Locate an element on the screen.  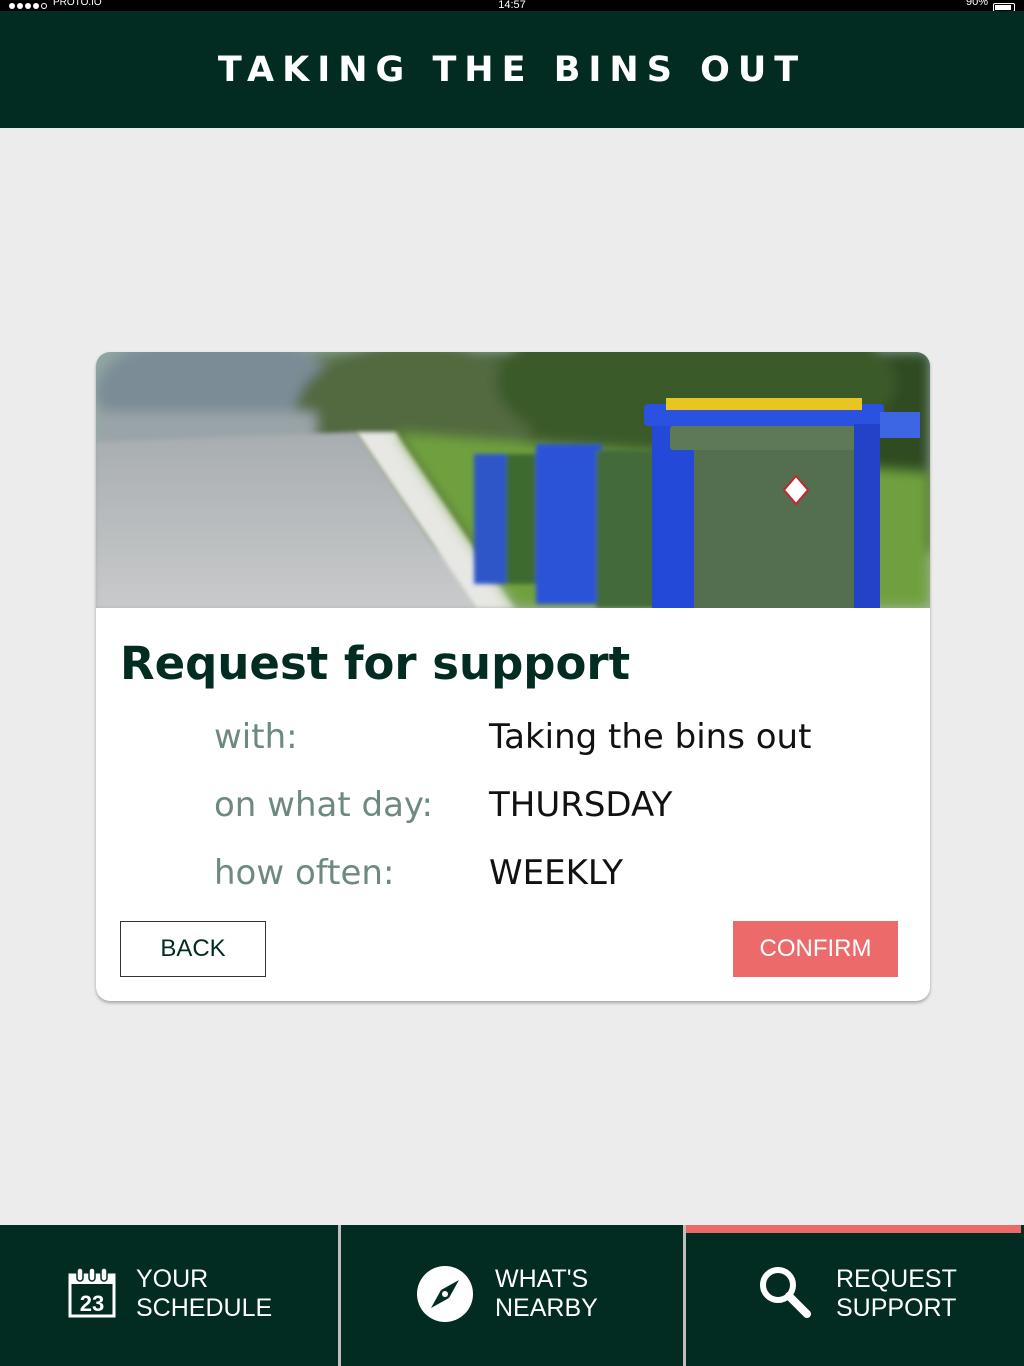
tab-request-support: REQUEST SUPPORT is located at coordinates (855, 1295).